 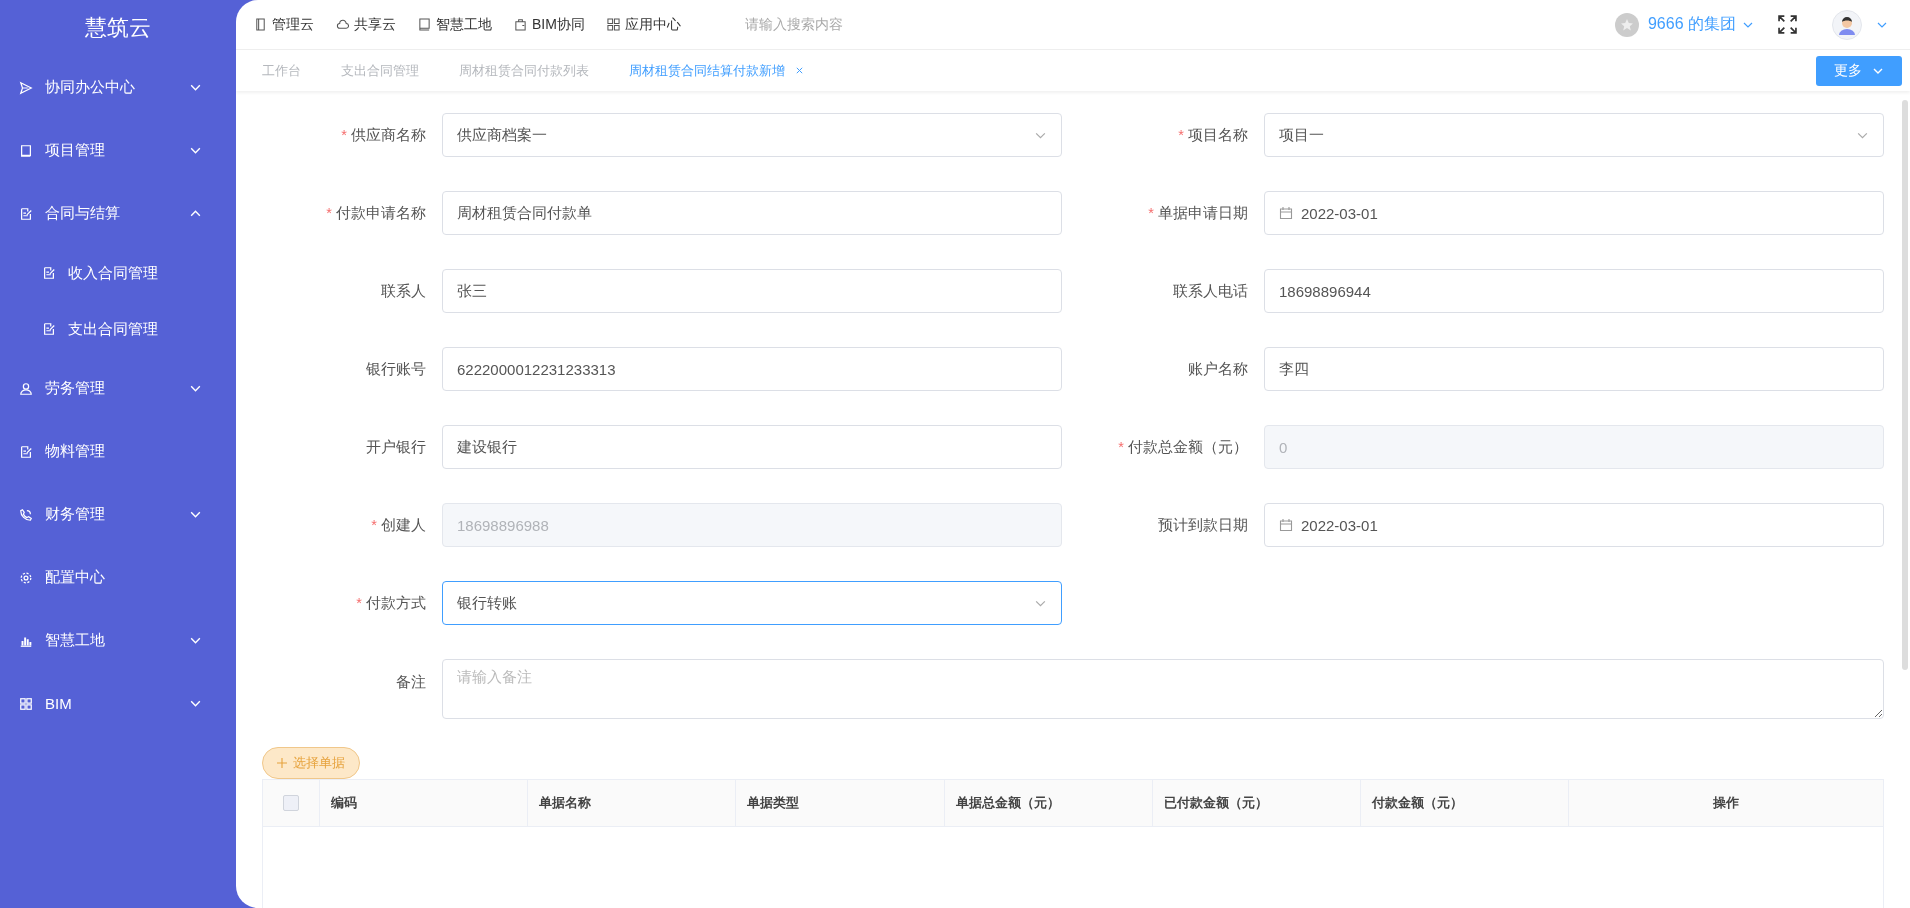 What do you see at coordinates (840, 803) in the screenshot?
I see `column-header: 单据类型` at bounding box center [840, 803].